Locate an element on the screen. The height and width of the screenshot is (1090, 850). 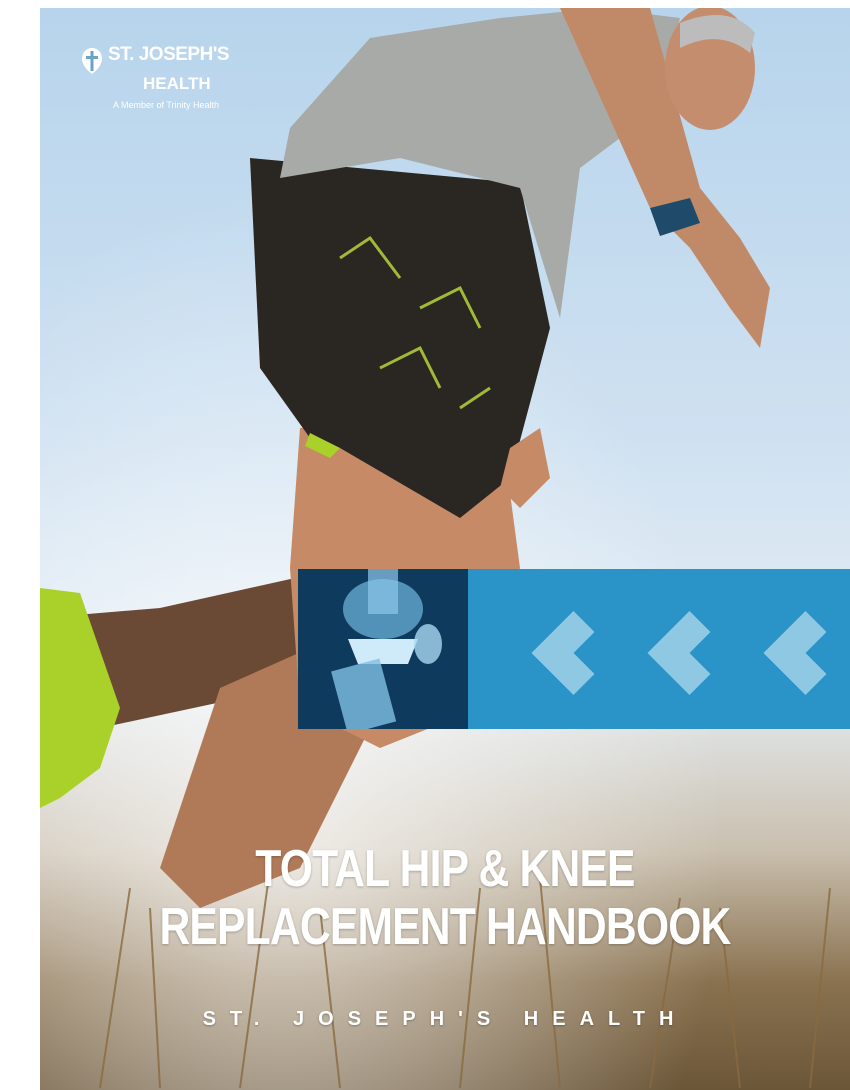
chevron-row is located at coordinates (659, 649).